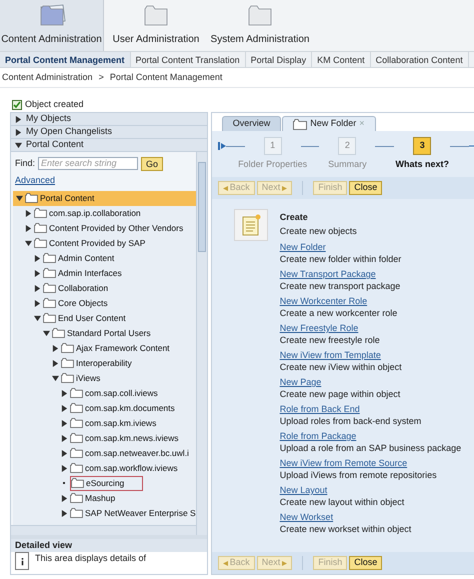 The height and width of the screenshot is (579, 474). Describe the element at coordinates (52, 25) in the screenshot. I see `top-tab: Content Administration` at that location.